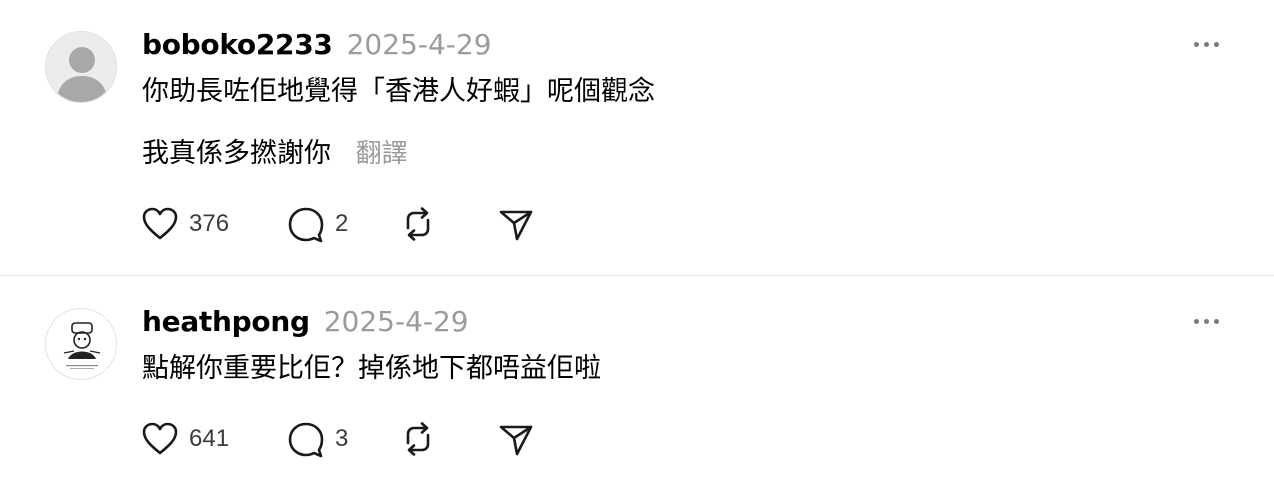  What do you see at coordinates (350, 439) in the screenshot?
I see `action-bar: 641 3` at bounding box center [350, 439].